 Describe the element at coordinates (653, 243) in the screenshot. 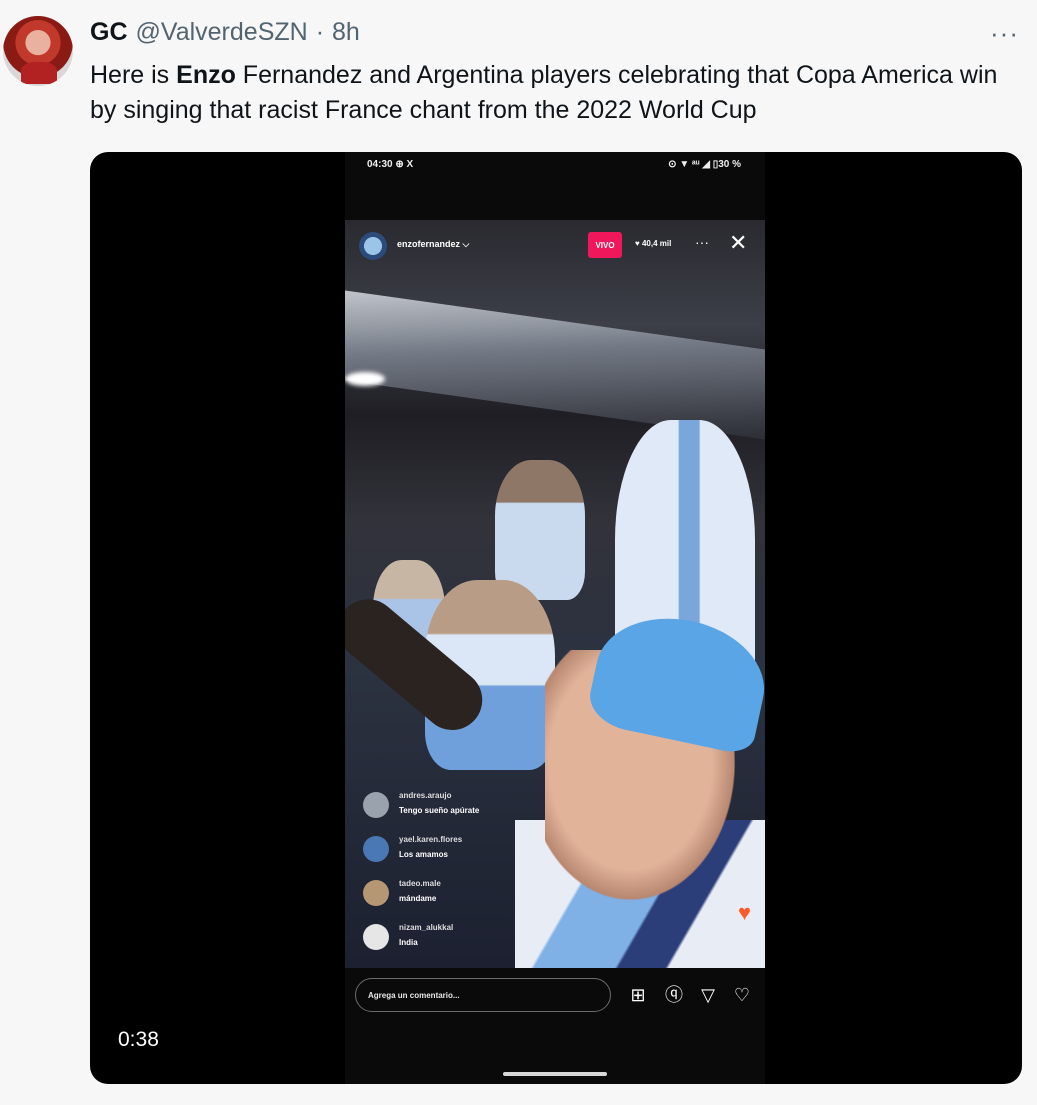

I see `viewer-count: ♥ 40,4 mil` at that location.